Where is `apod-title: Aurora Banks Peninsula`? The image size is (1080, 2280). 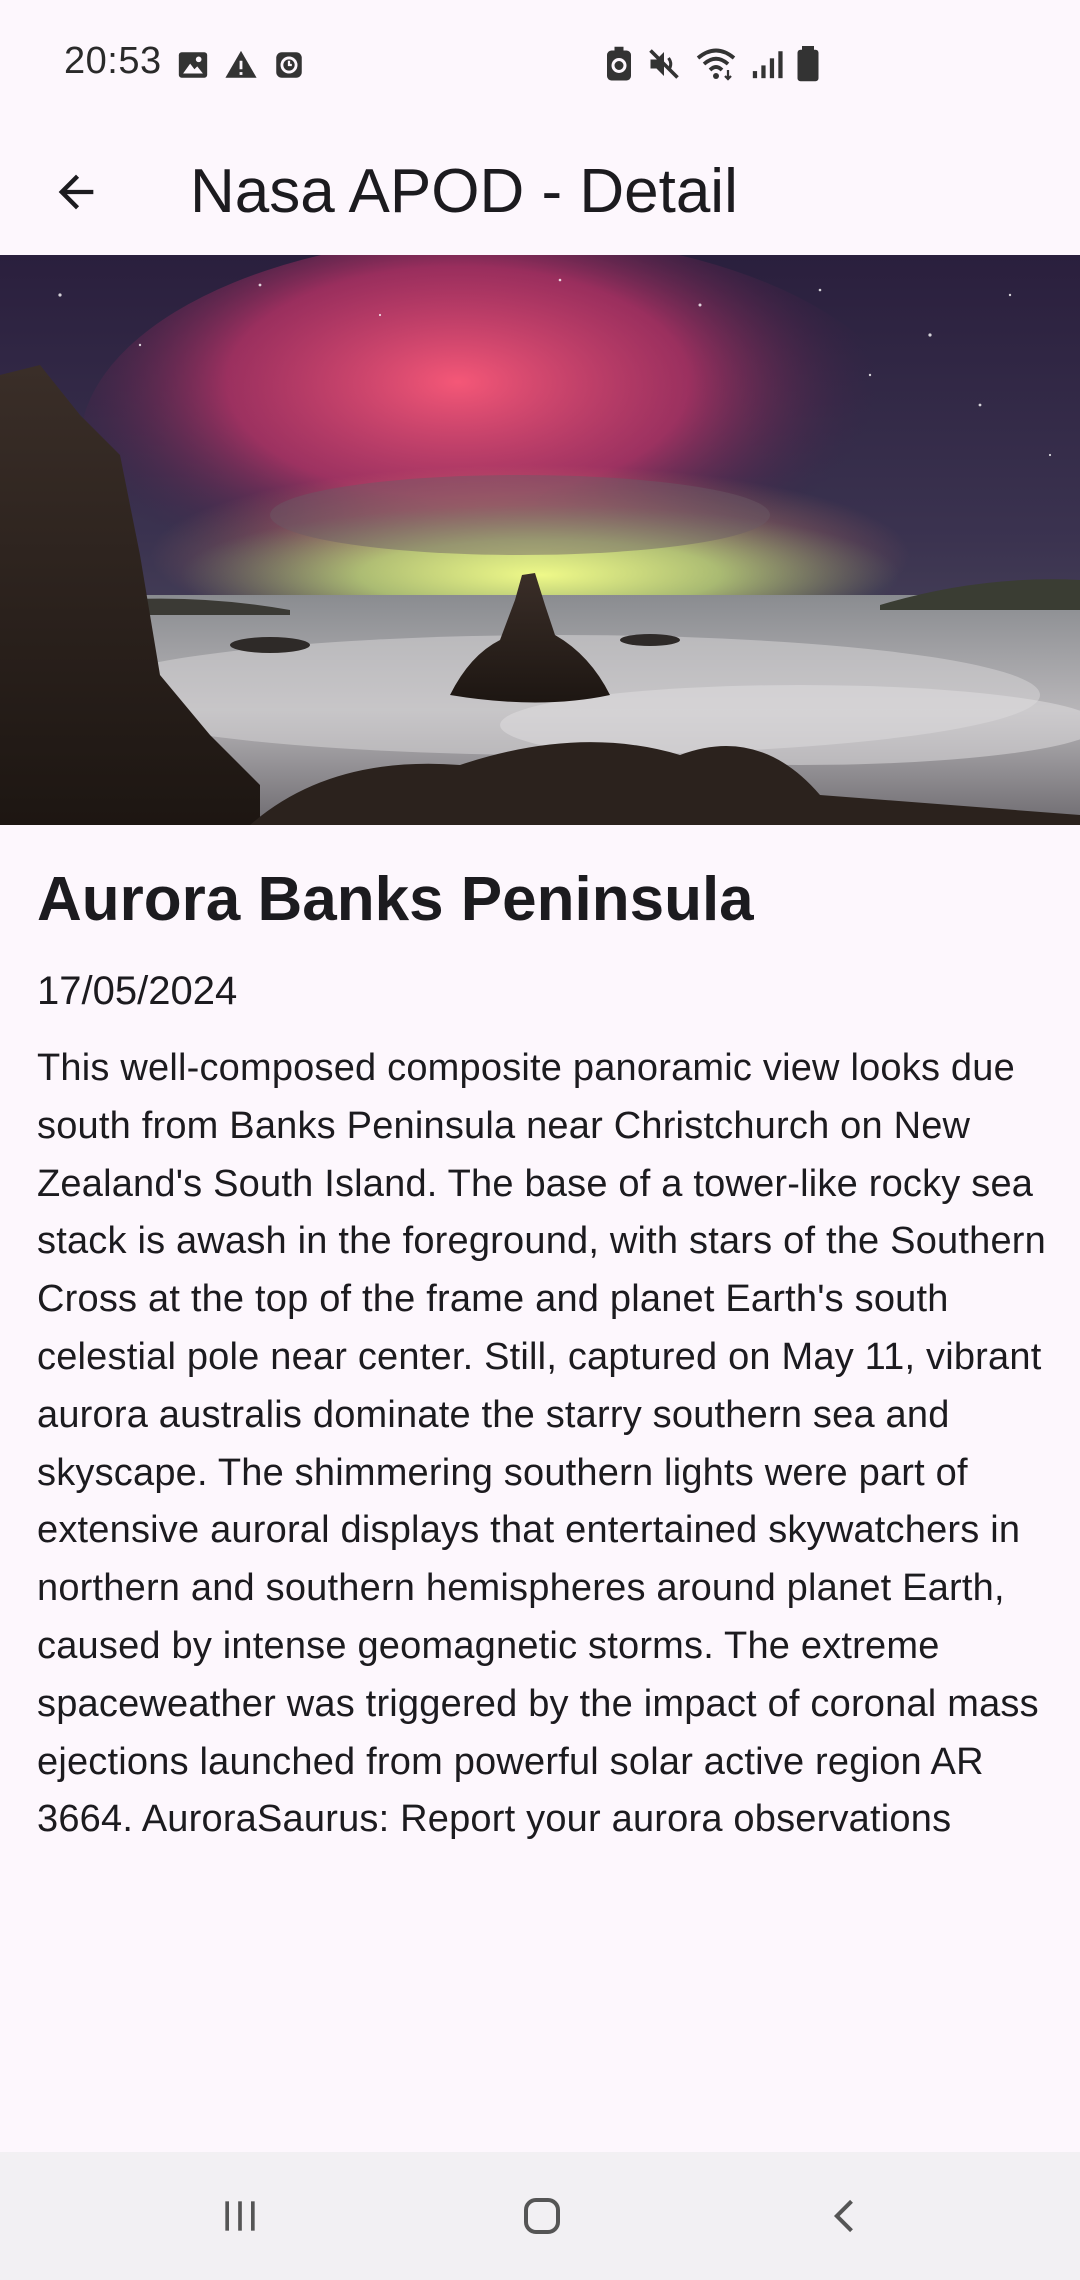 apod-title: Aurora Banks Peninsula is located at coordinates (395, 899).